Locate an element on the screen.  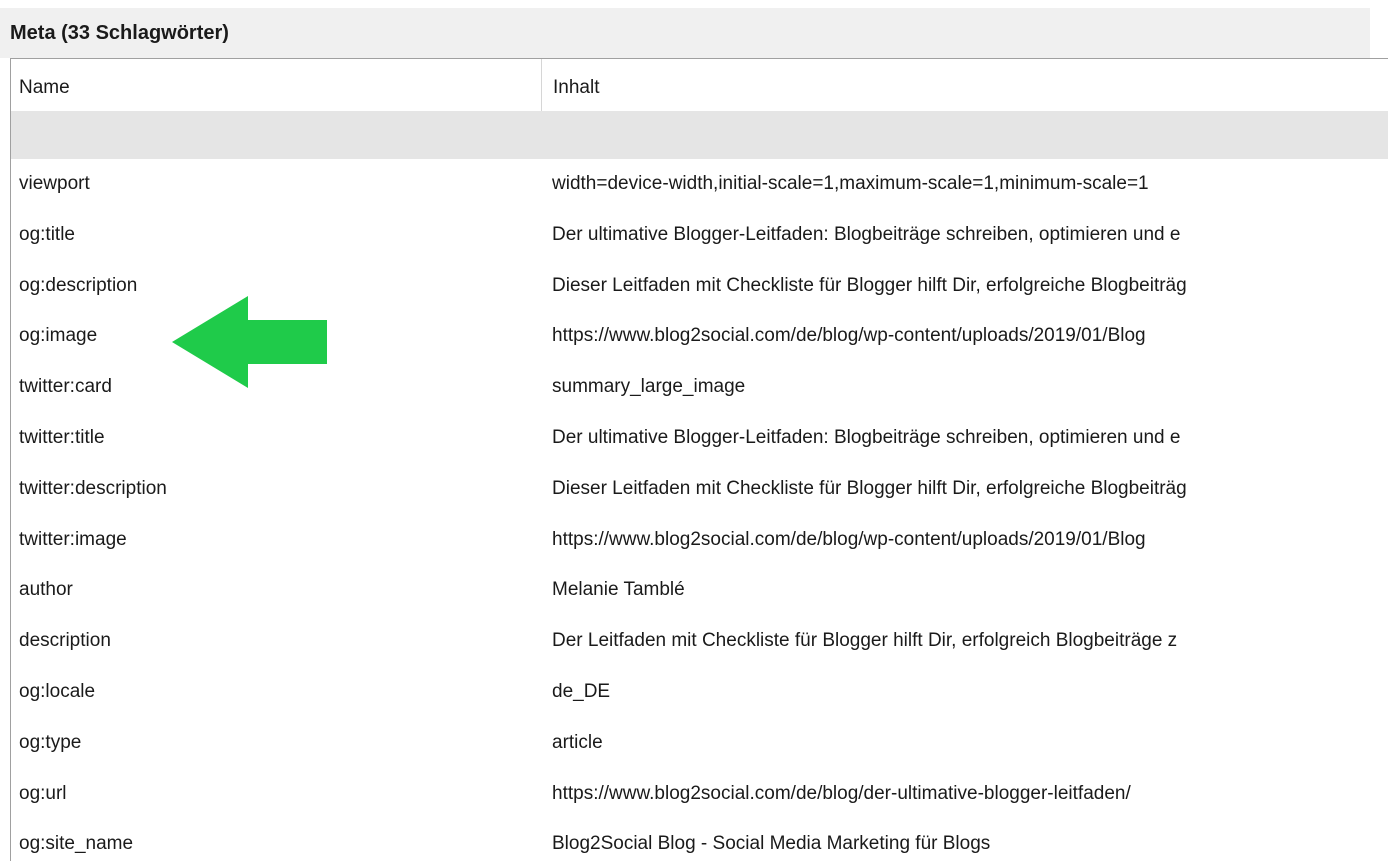
column-header-content: Inhalt is located at coordinates (964, 85).